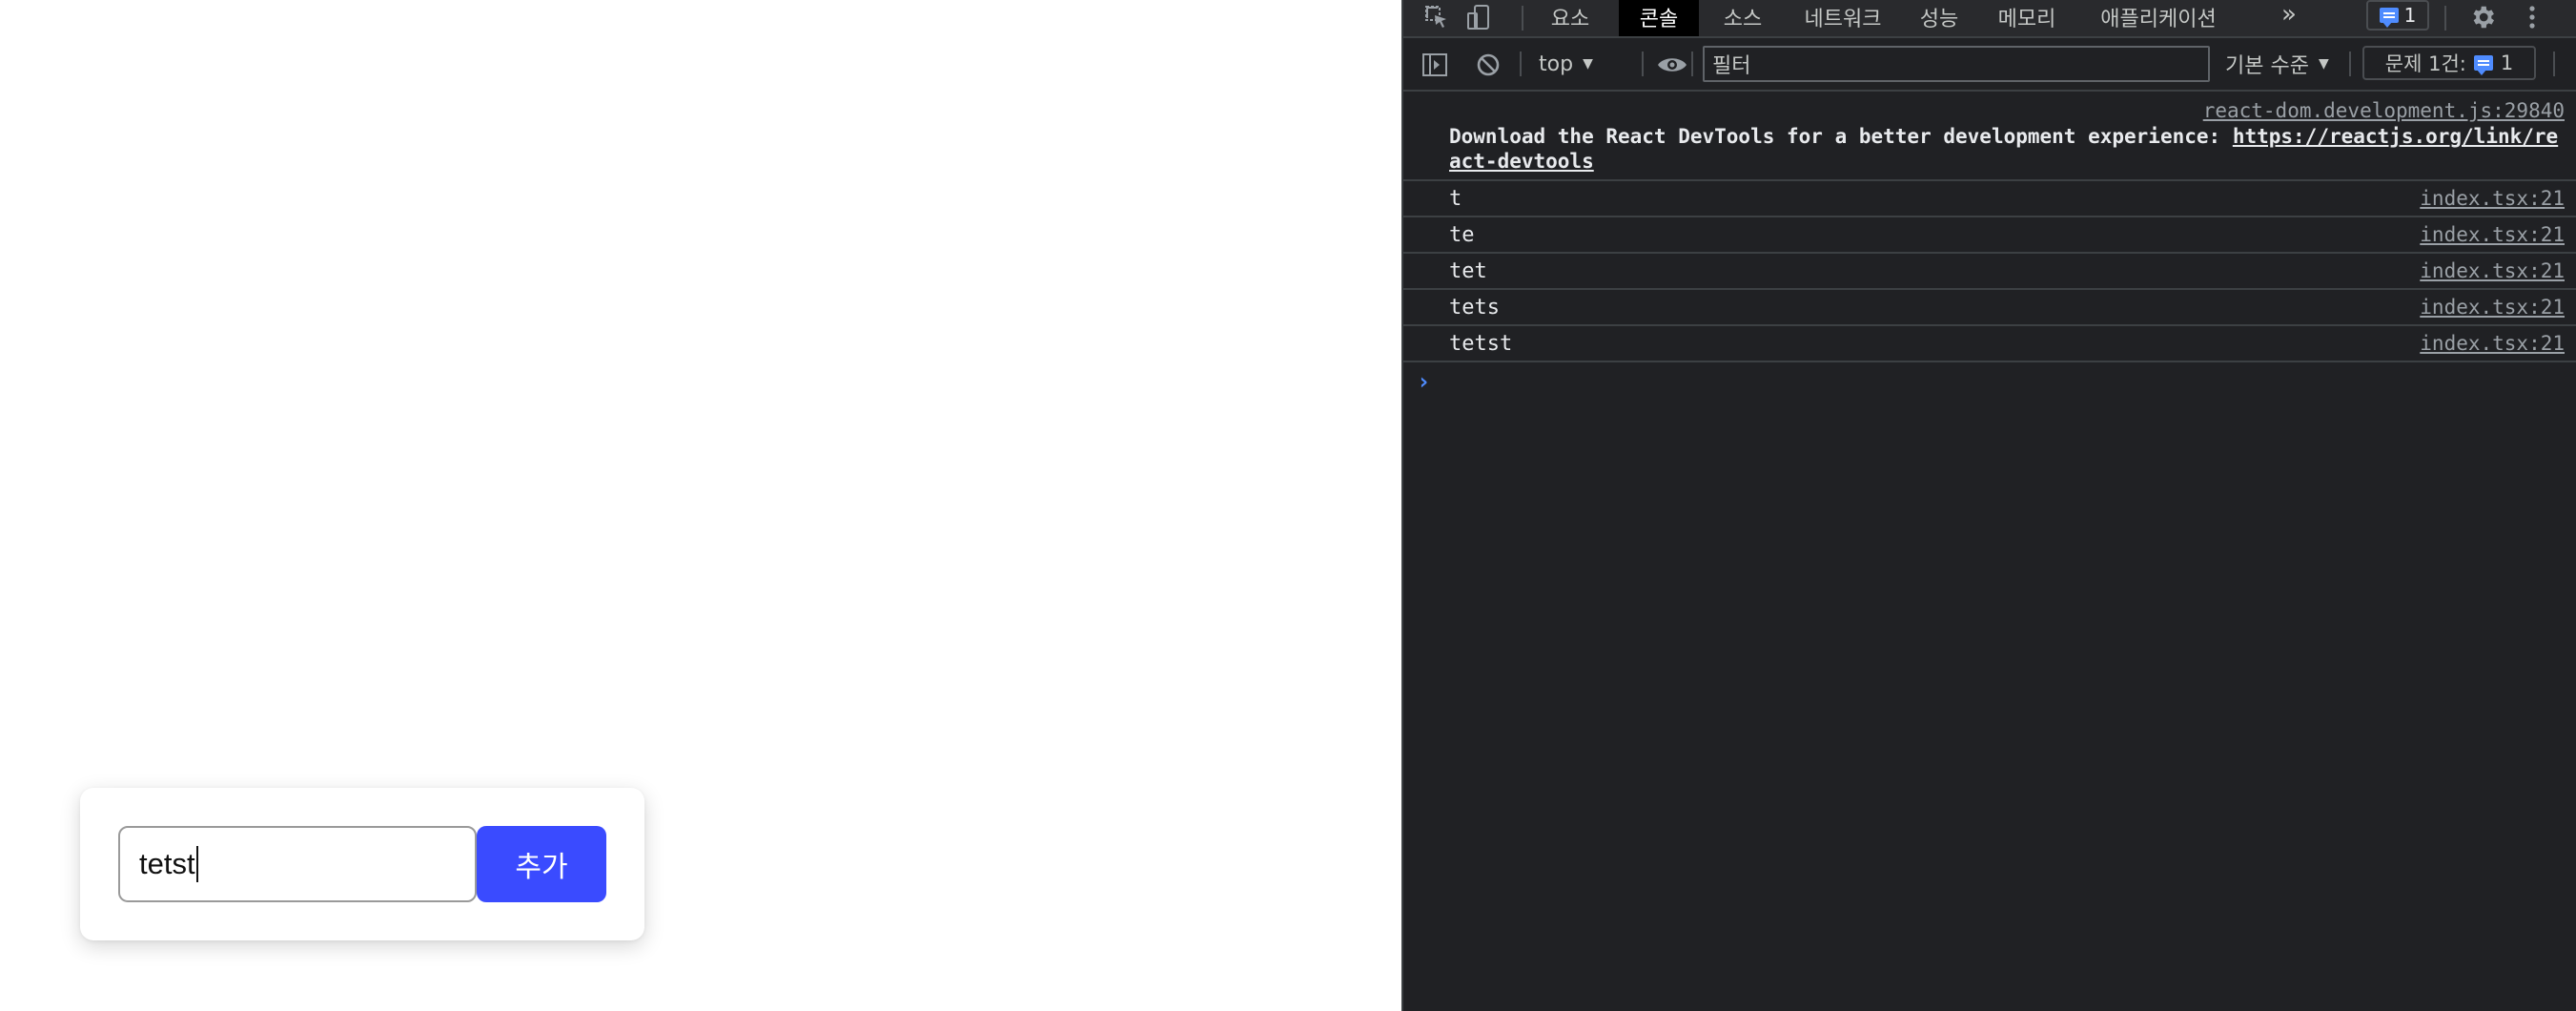  Describe the element at coordinates (1989, 308) in the screenshot. I see `console-log-row: tets index.tsx:21` at that location.